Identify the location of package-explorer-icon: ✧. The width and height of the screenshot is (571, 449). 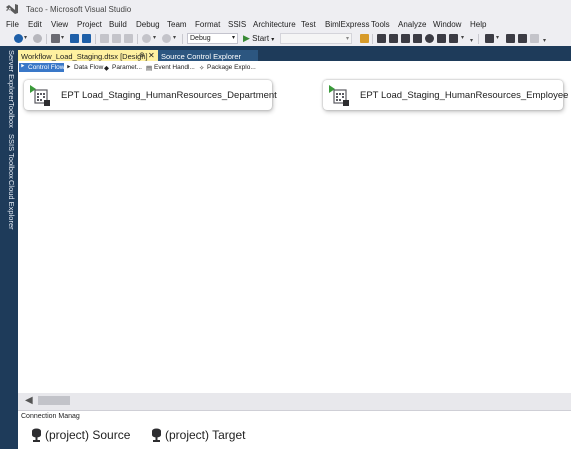
(202, 68).